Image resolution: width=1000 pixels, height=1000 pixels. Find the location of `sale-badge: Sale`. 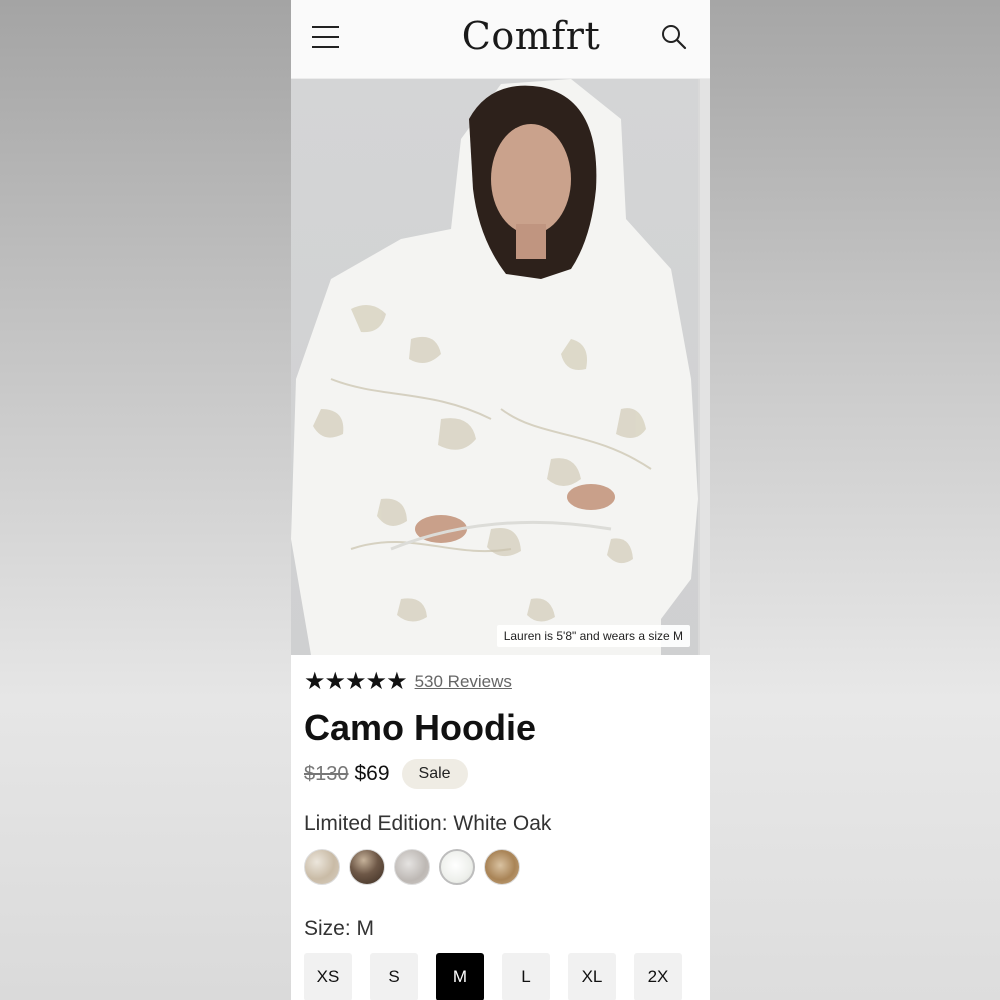

sale-badge: Sale is located at coordinates (434, 774).